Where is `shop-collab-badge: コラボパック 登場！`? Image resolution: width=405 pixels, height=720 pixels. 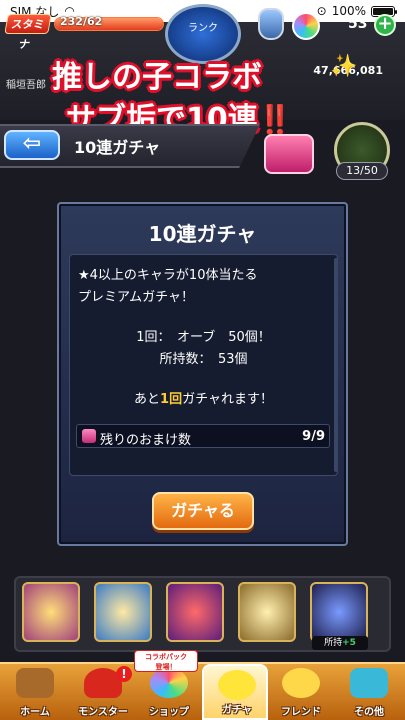 shop-collab-badge: コラボパック 登場！ is located at coordinates (166, 661).